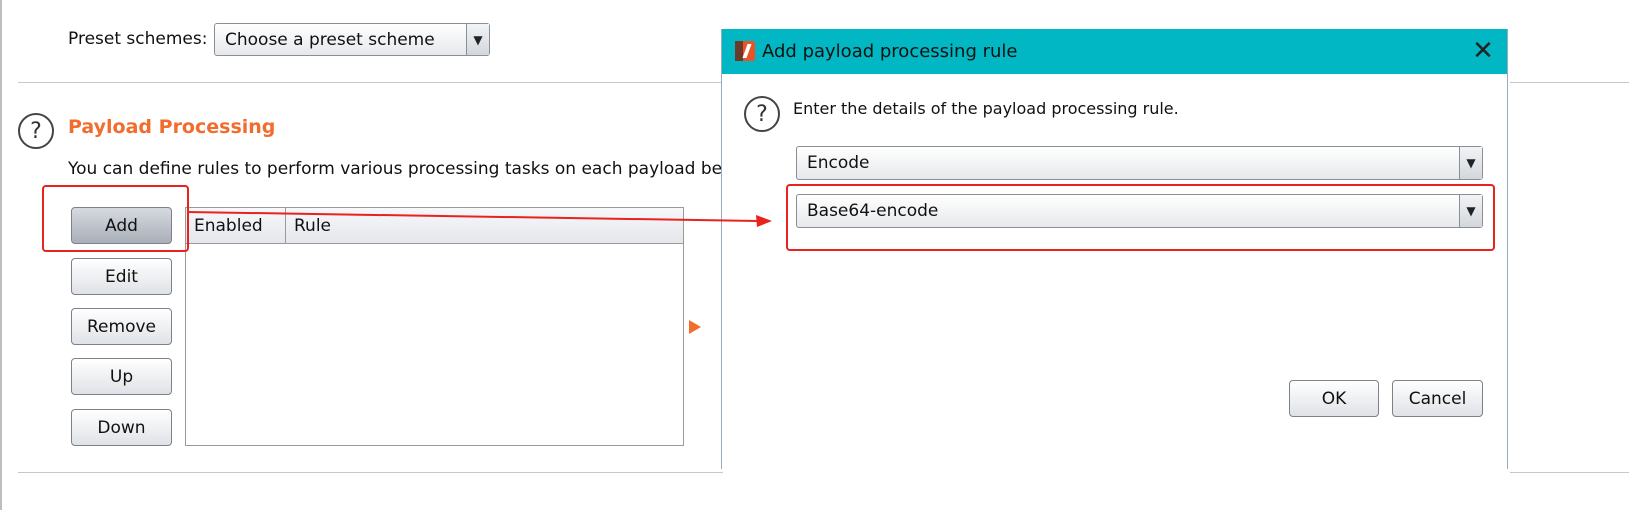 The image size is (1629, 510). What do you see at coordinates (1334, 398) in the screenshot?
I see `ok-button: OK` at bounding box center [1334, 398].